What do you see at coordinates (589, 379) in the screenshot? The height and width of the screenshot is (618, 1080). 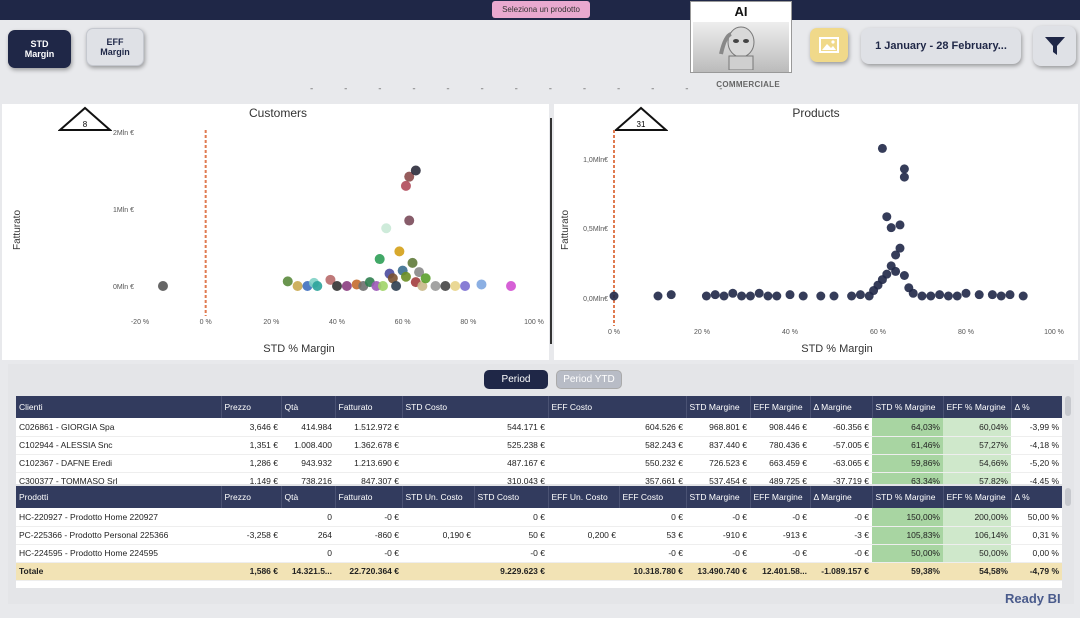 I see `tab-period-ytd: Period YTD` at bounding box center [589, 379].